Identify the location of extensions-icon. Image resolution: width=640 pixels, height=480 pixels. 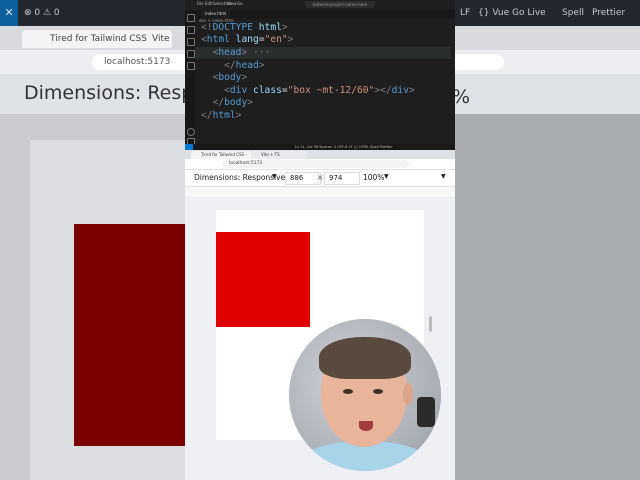
(191, 66).